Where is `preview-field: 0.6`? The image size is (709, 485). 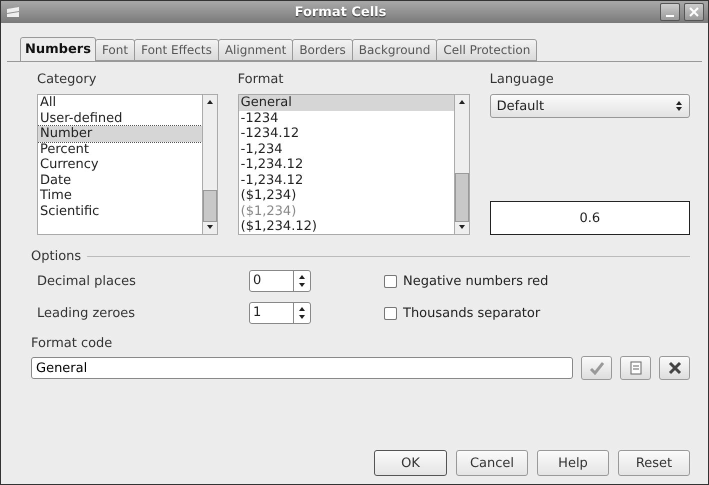
preview-field: 0.6 is located at coordinates (590, 218).